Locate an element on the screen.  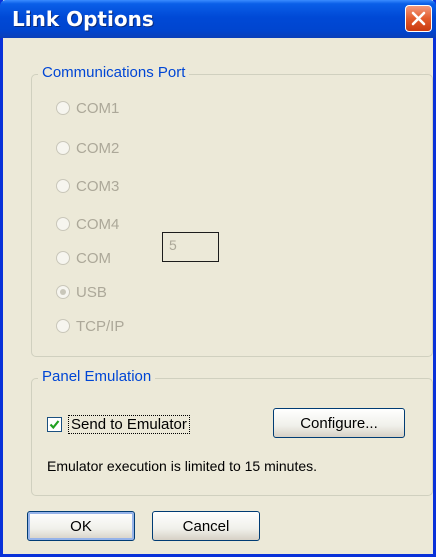
com-number-input: 5 is located at coordinates (190, 247).